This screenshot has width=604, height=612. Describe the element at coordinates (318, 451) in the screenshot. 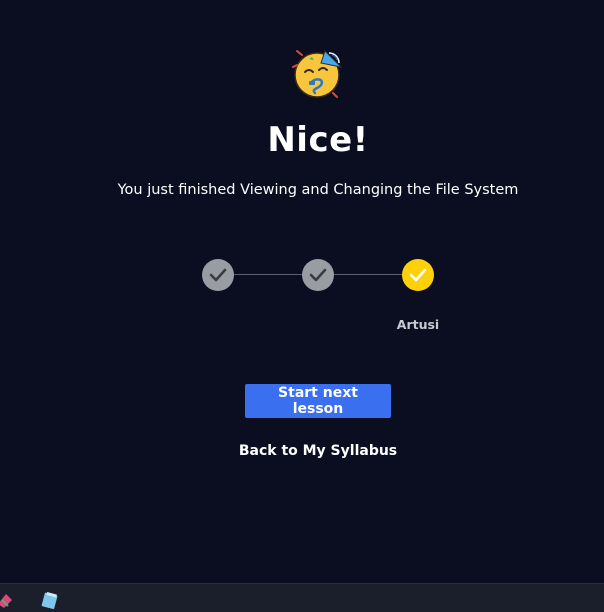

I see `back-to-syllabus-link: Back to My Syllabus` at that location.